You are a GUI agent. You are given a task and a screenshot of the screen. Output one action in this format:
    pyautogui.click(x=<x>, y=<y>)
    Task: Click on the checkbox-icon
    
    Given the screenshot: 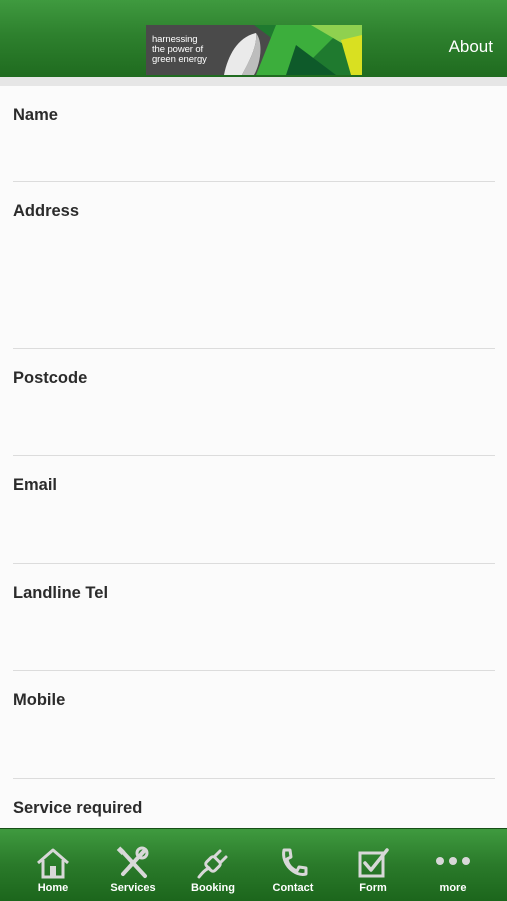 What is the action you would take?
    pyautogui.click(x=373, y=863)
    